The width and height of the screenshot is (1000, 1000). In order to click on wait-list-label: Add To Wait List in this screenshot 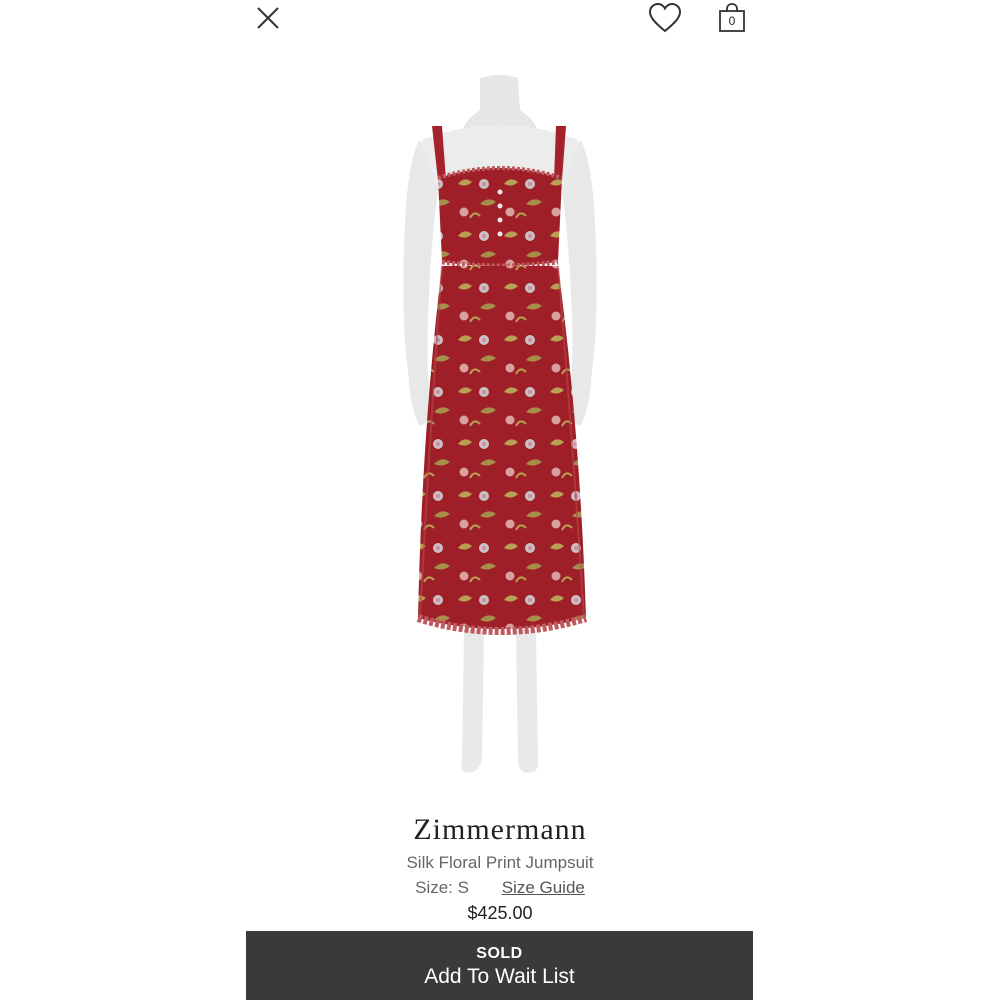, I will do `click(499, 976)`.